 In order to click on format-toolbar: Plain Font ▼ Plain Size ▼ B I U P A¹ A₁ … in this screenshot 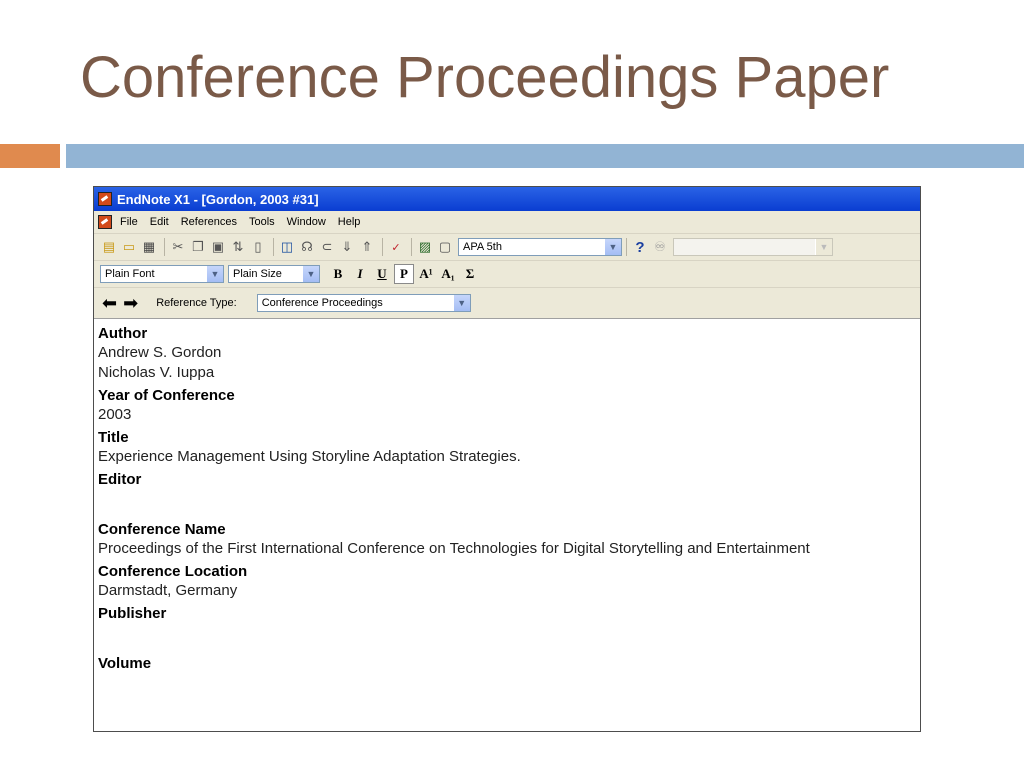, I will do `click(507, 274)`.